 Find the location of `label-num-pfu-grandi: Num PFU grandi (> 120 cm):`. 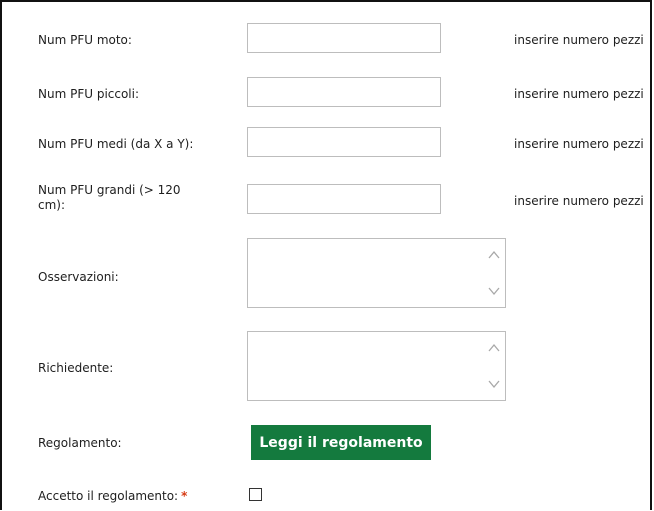

label-num-pfu-grandi: Num PFU grandi (> 120 cm): is located at coordinates (109, 197).